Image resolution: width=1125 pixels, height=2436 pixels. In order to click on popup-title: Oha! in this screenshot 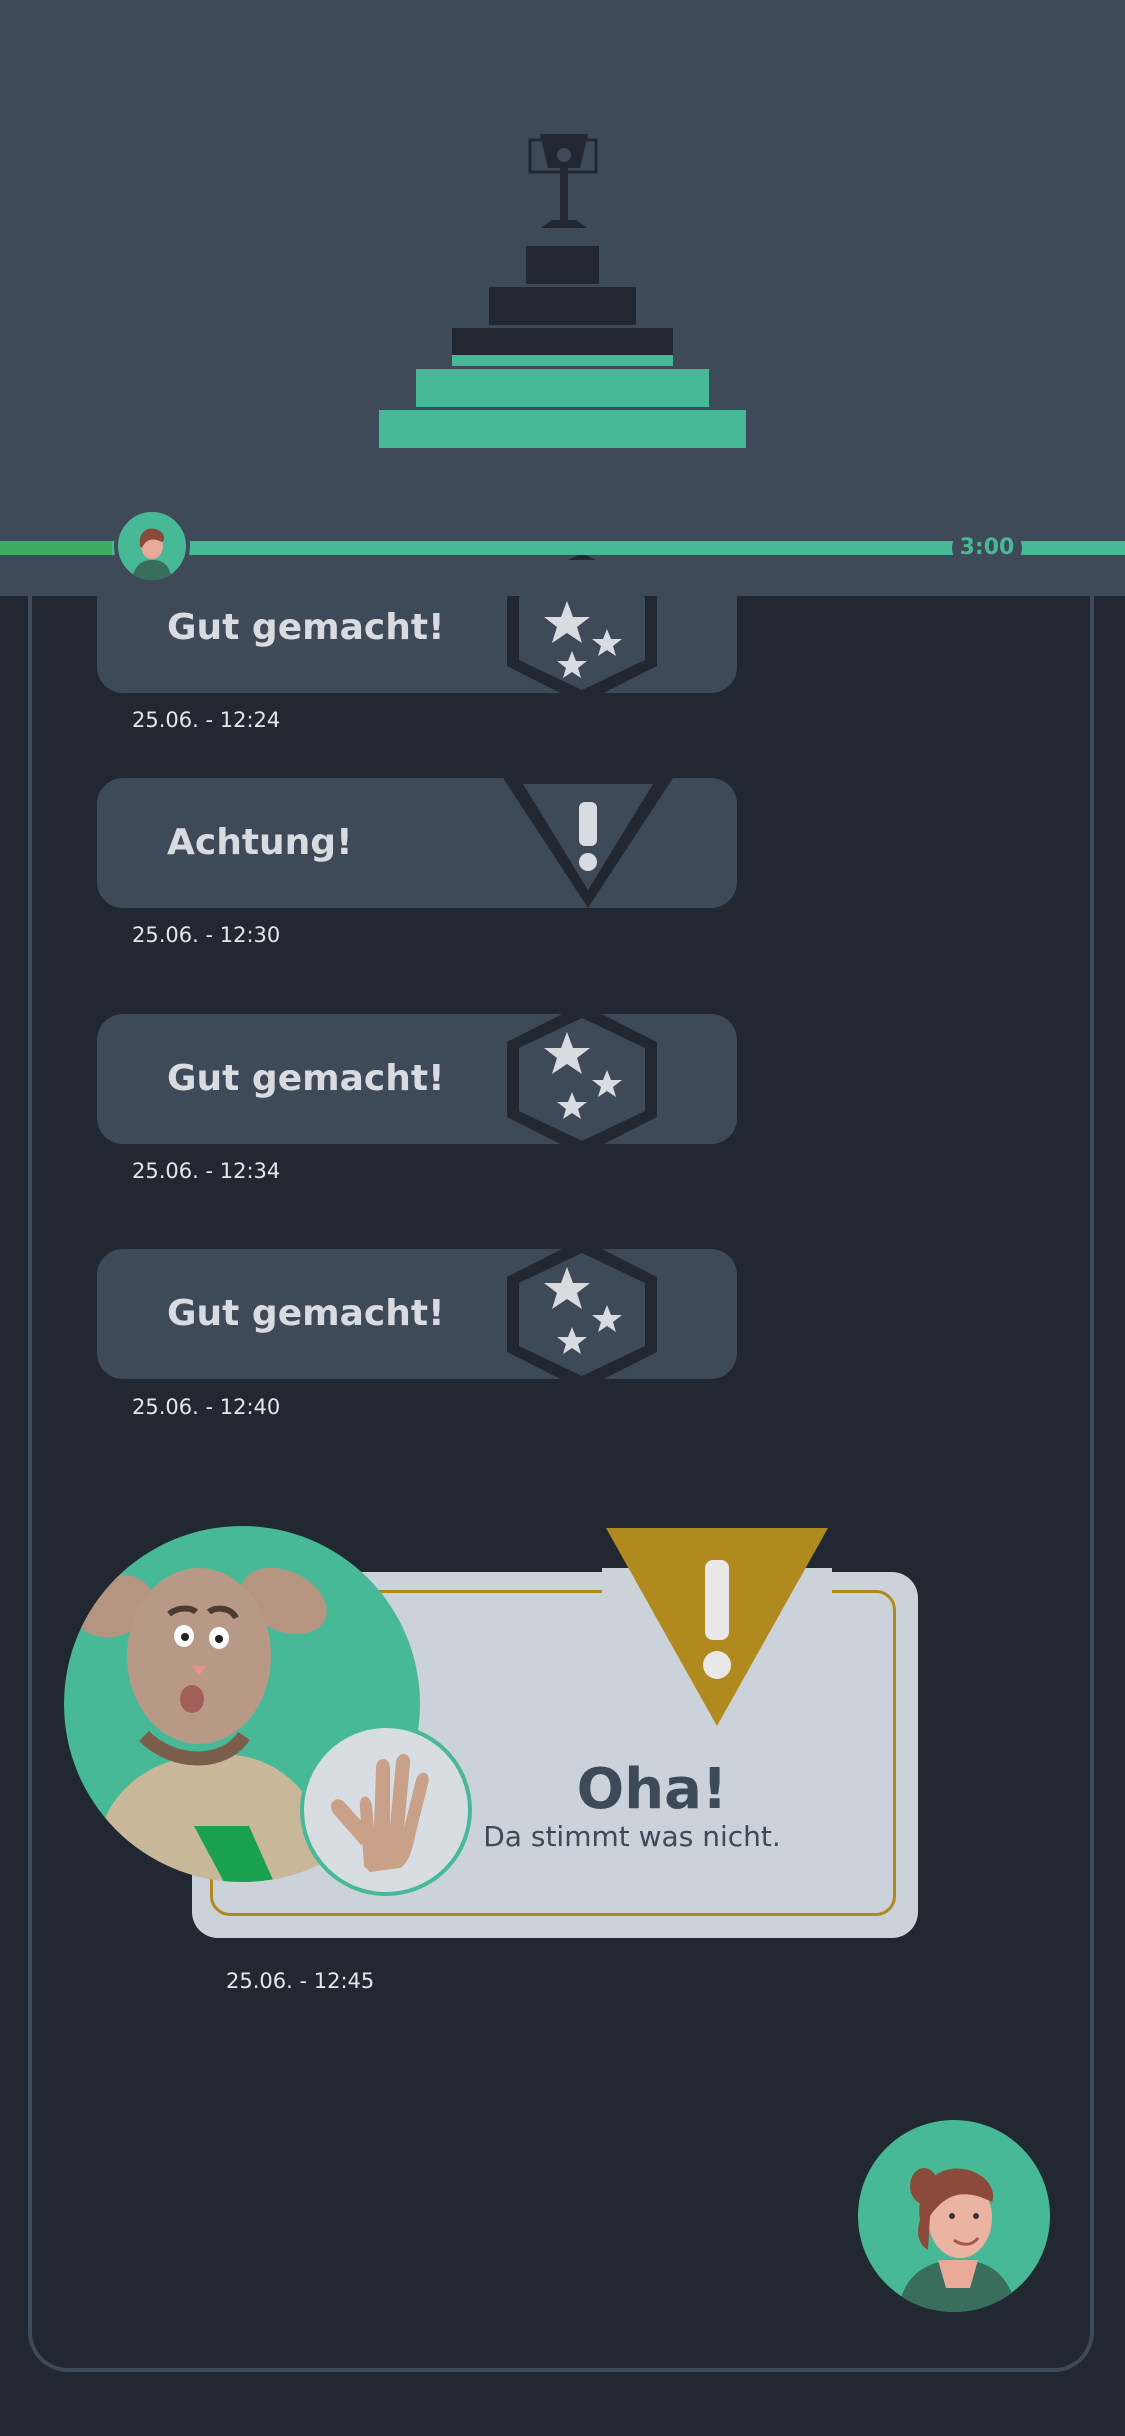, I will do `click(652, 1789)`.